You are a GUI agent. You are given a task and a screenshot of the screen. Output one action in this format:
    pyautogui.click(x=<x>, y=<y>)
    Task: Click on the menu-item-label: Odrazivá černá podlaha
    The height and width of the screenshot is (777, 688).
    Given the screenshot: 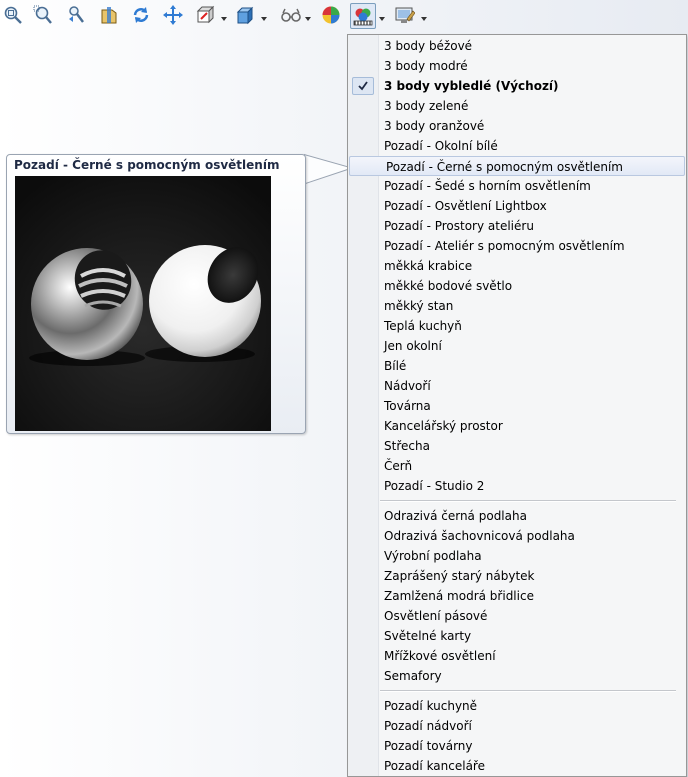 What is the action you would take?
    pyautogui.click(x=455, y=516)
    